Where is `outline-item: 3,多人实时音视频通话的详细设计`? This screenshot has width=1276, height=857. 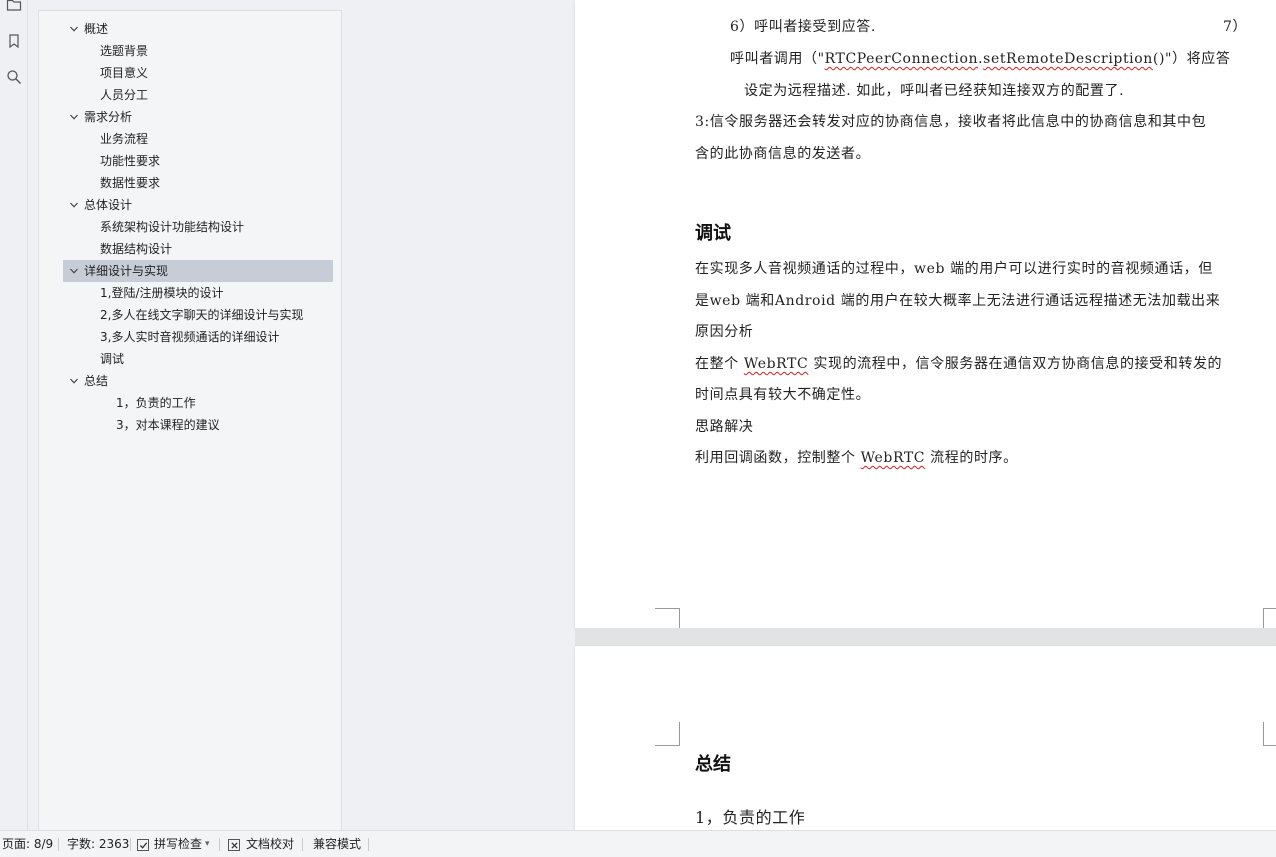 outline-item: 3,多人实时音视频通话的详细设计 is located at coordinates (198, 337).